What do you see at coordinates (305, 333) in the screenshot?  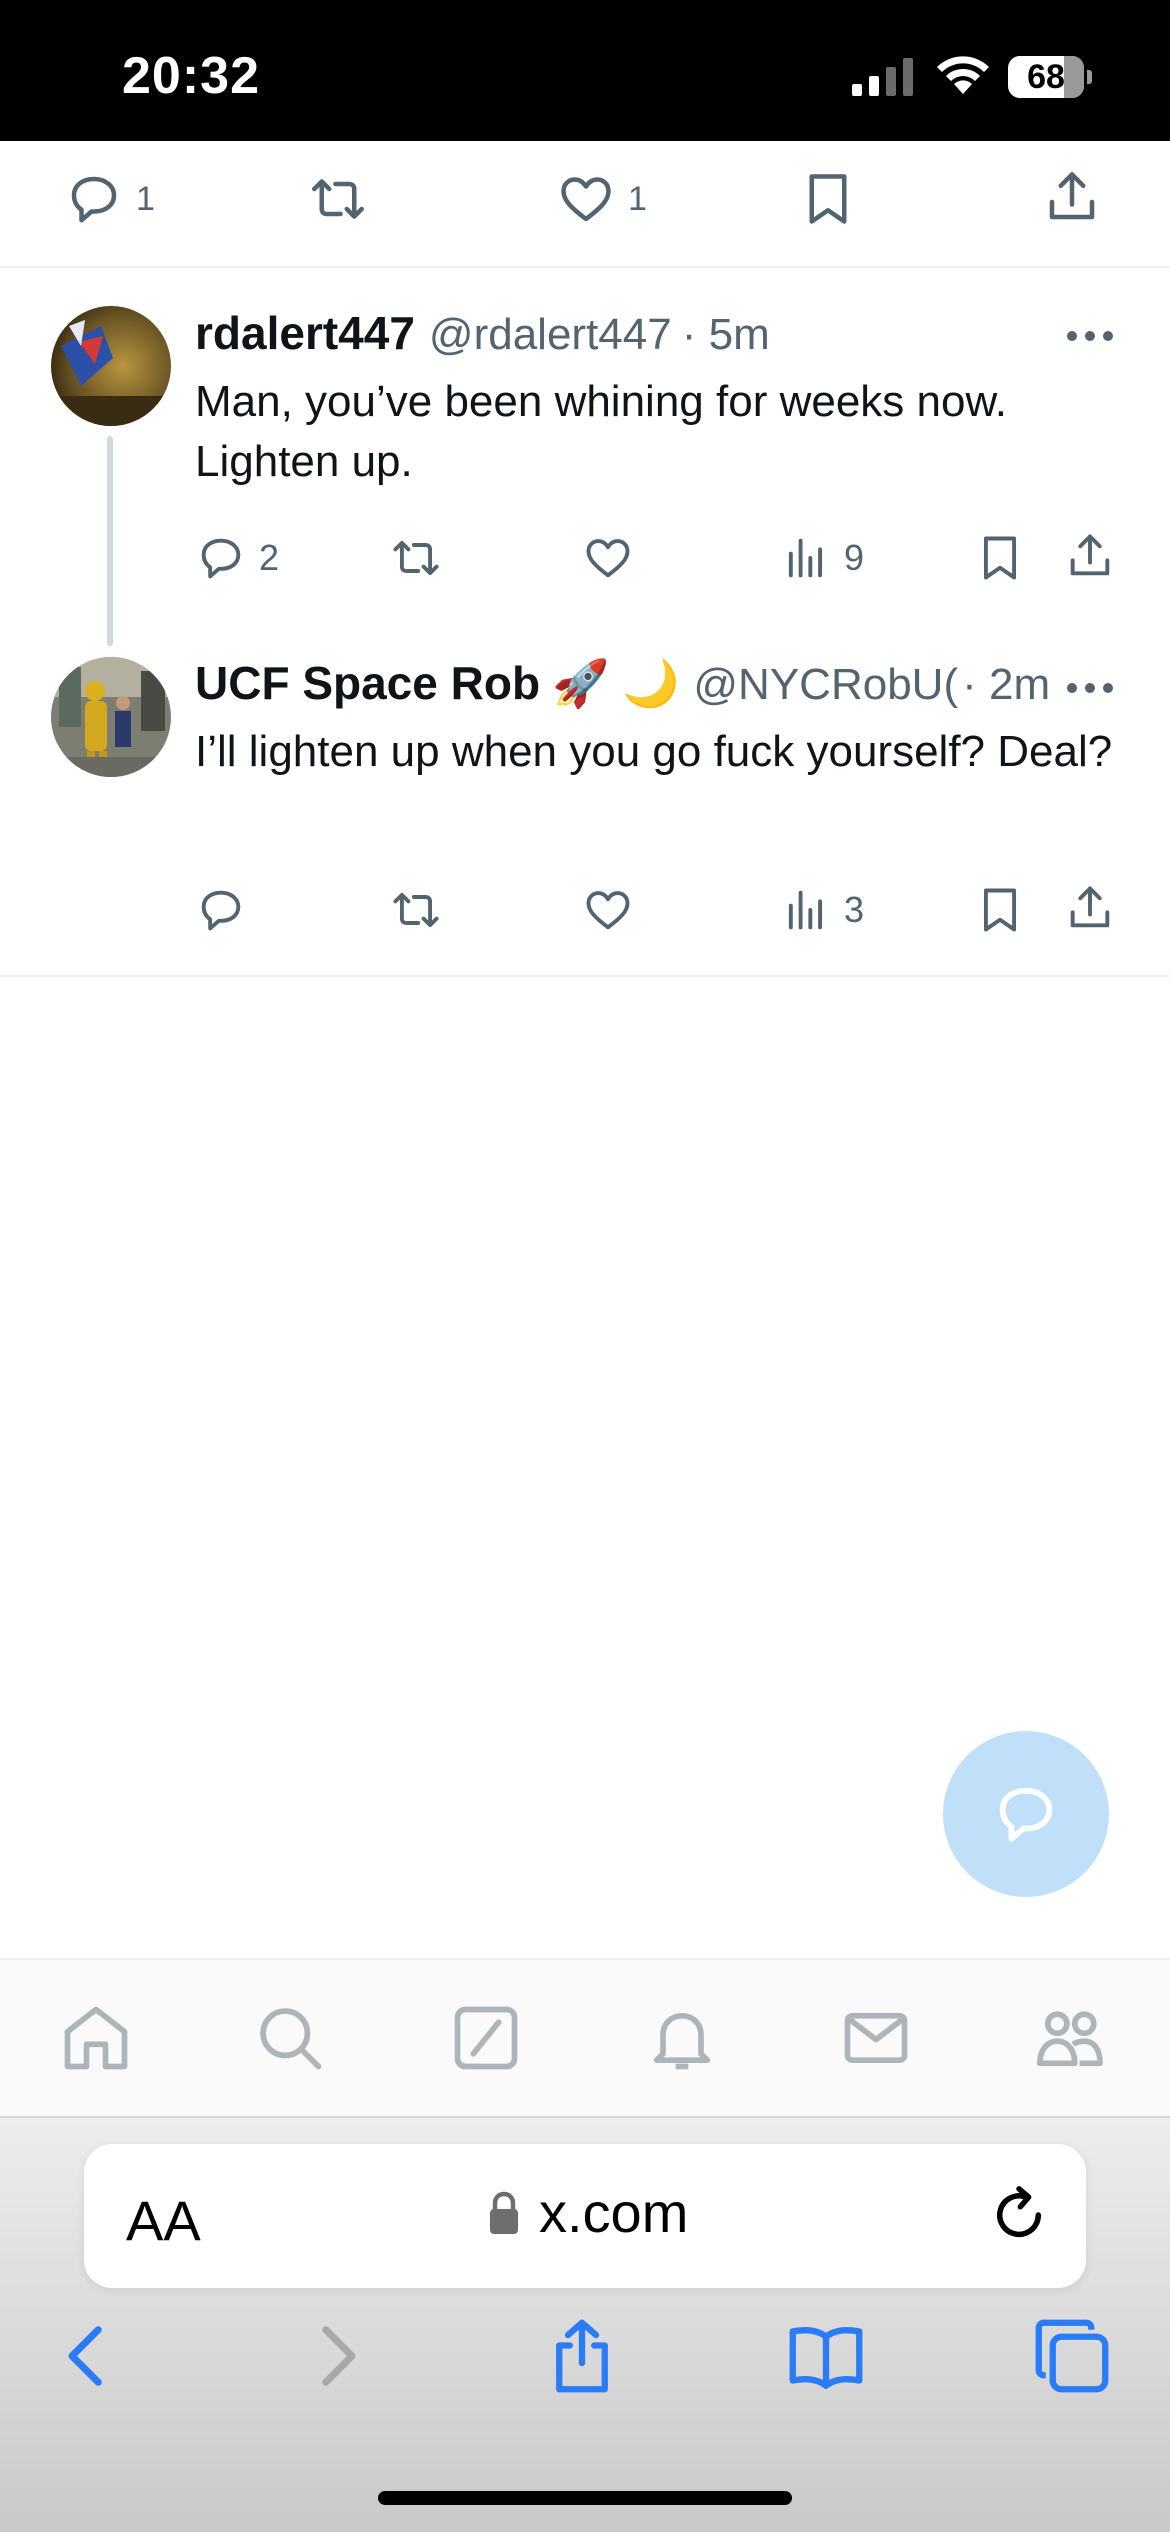 I see `display-name: rdalert447` at bounding box center [305, 333].